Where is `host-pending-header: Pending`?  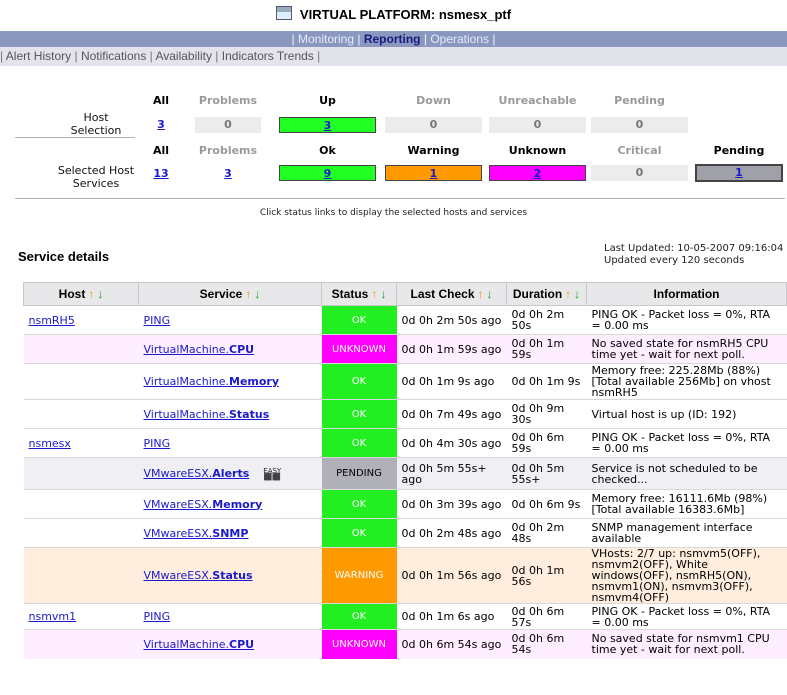 host-pending-header: Pending is located at coordinates (639, 100).